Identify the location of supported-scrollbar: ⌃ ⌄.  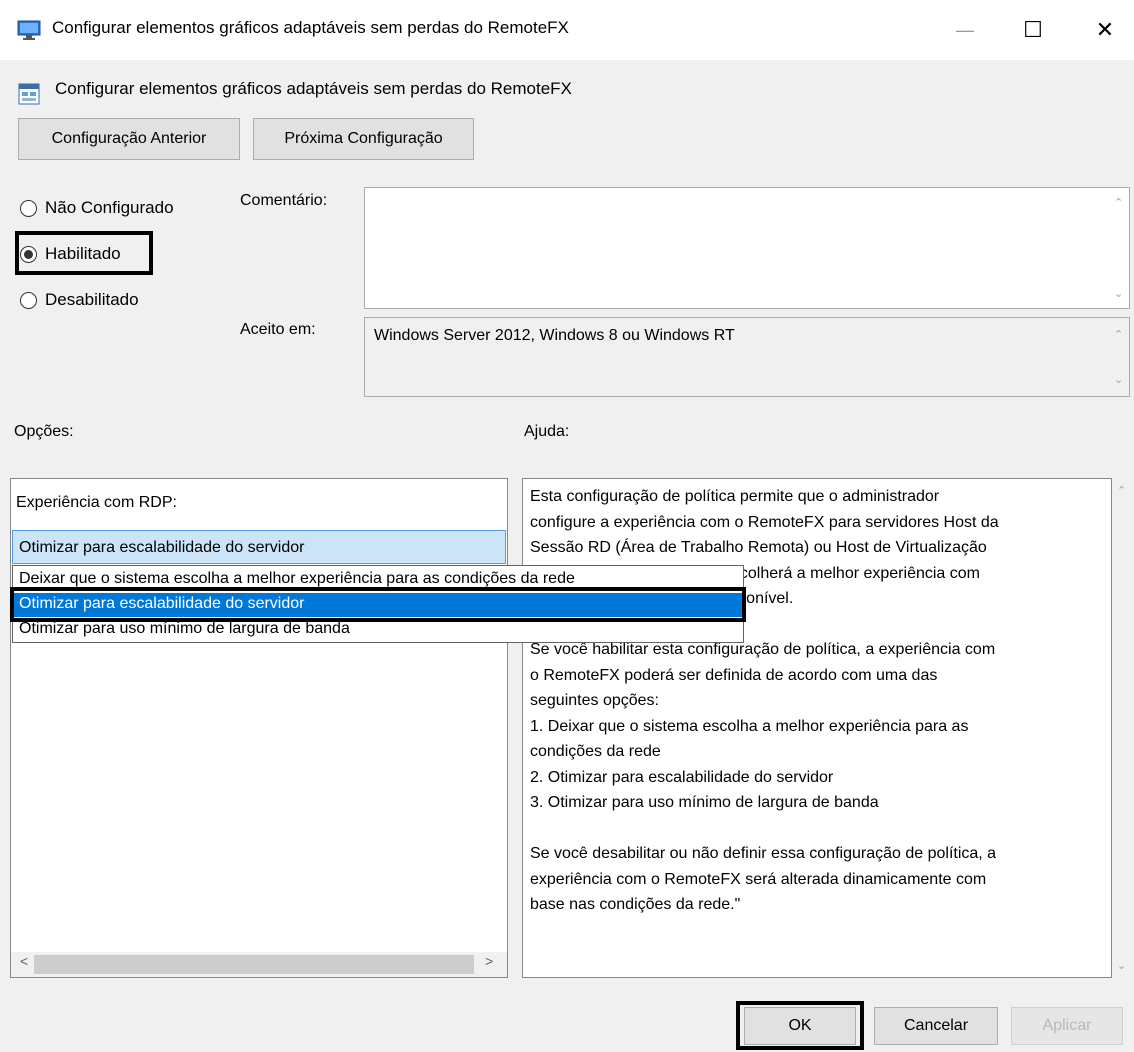
(1120, 357).